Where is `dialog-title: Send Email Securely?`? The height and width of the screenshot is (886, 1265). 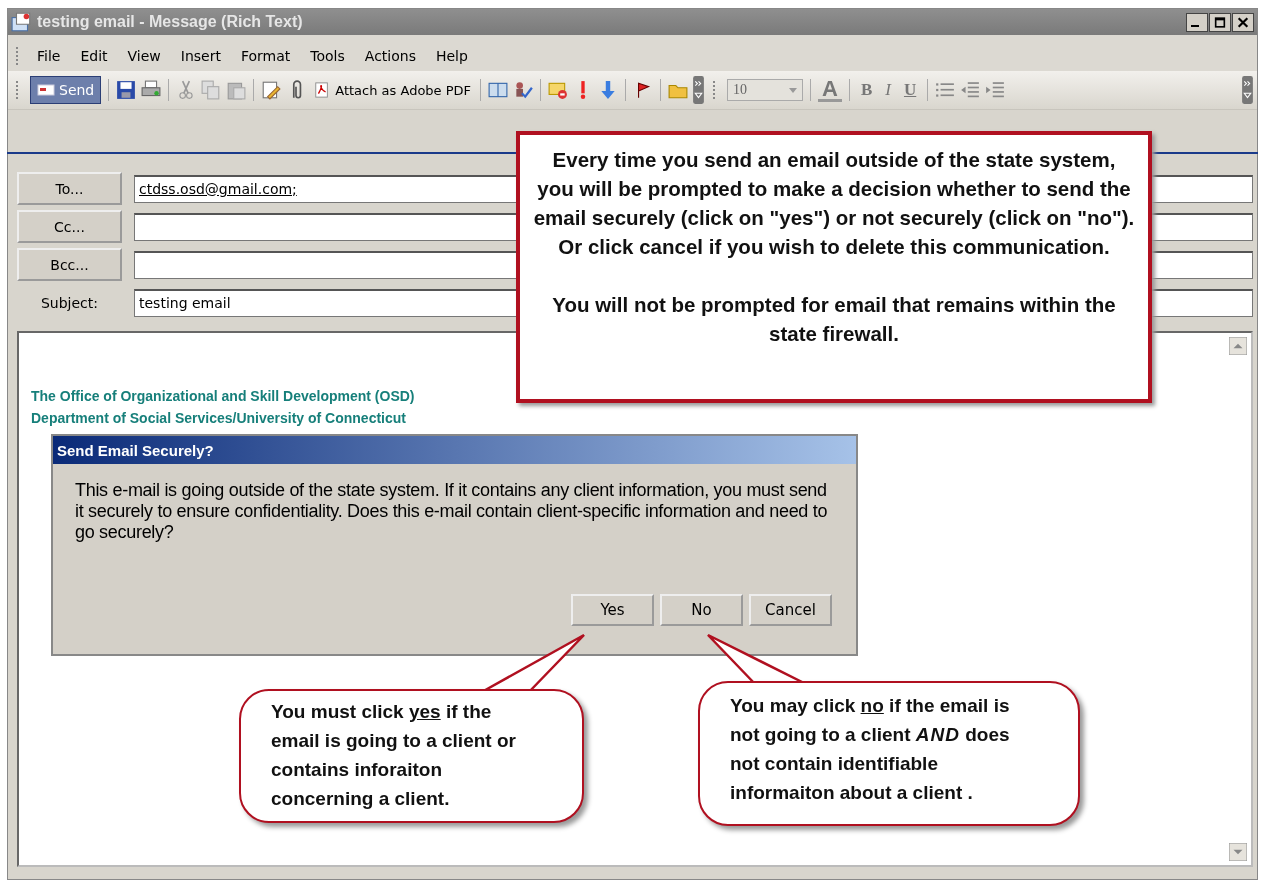 dialog-title: Send Email Securely? is located at coordinates (454, 450).